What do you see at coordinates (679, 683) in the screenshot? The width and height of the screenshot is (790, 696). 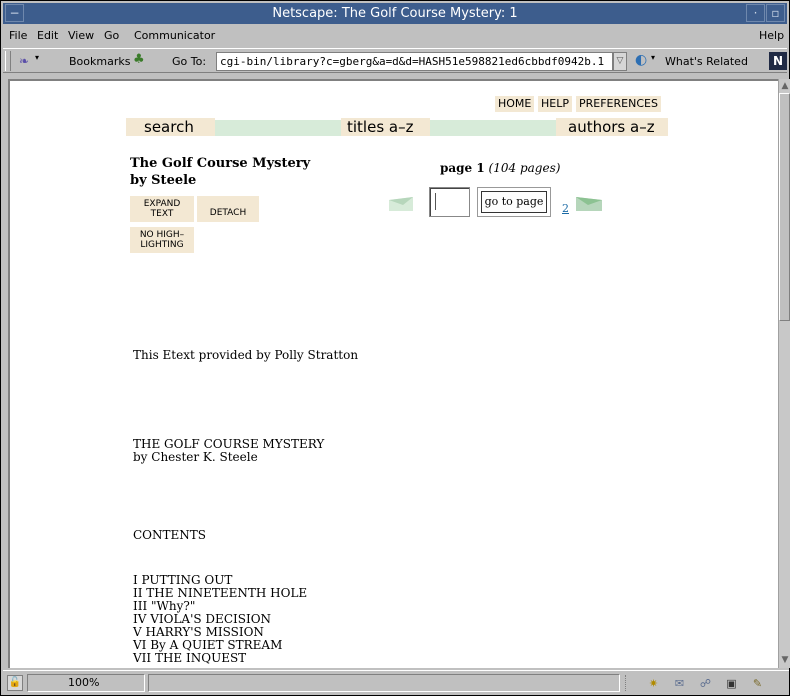 I see `mail-icon: ✉` at bounding box center [679, 683].